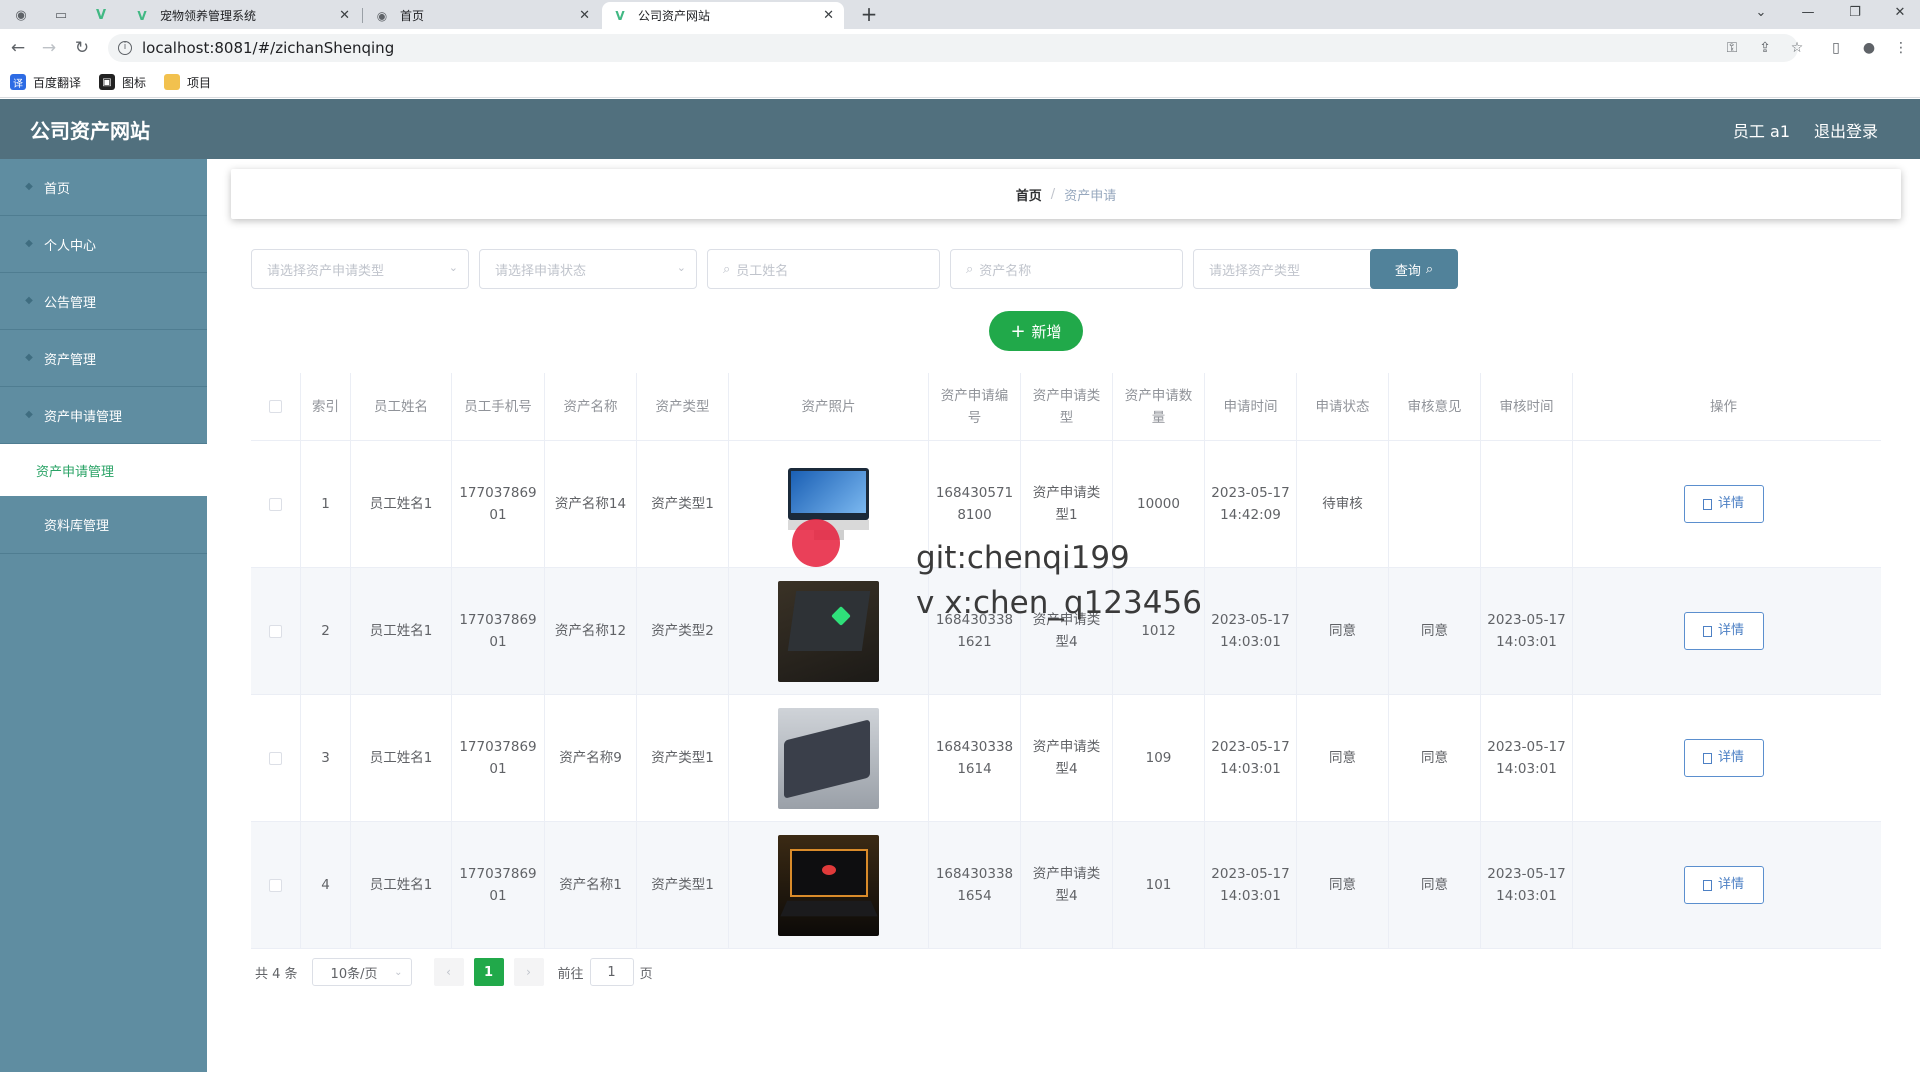  Describe the element at coordinates (1765, 48) in the screenshot. I see `share-icon: ⇪` at that location.